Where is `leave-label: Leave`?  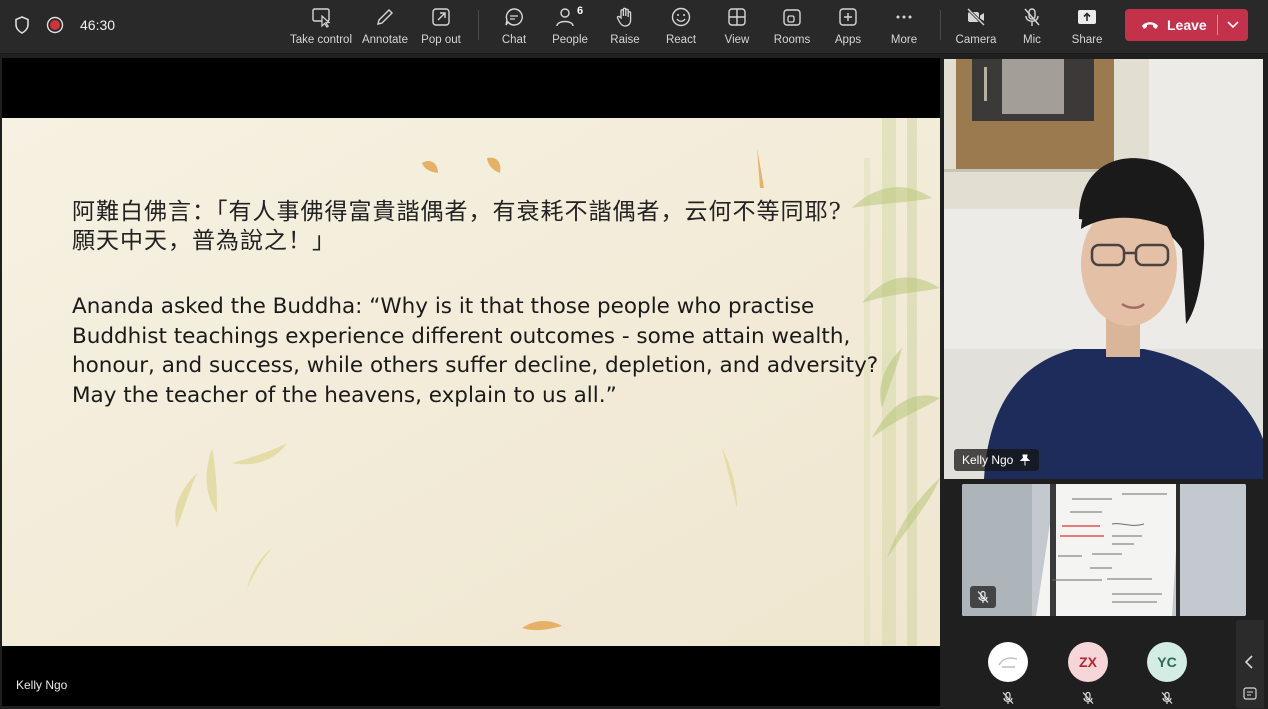
leave-label: Leave is located at coordinates (1187, 25).